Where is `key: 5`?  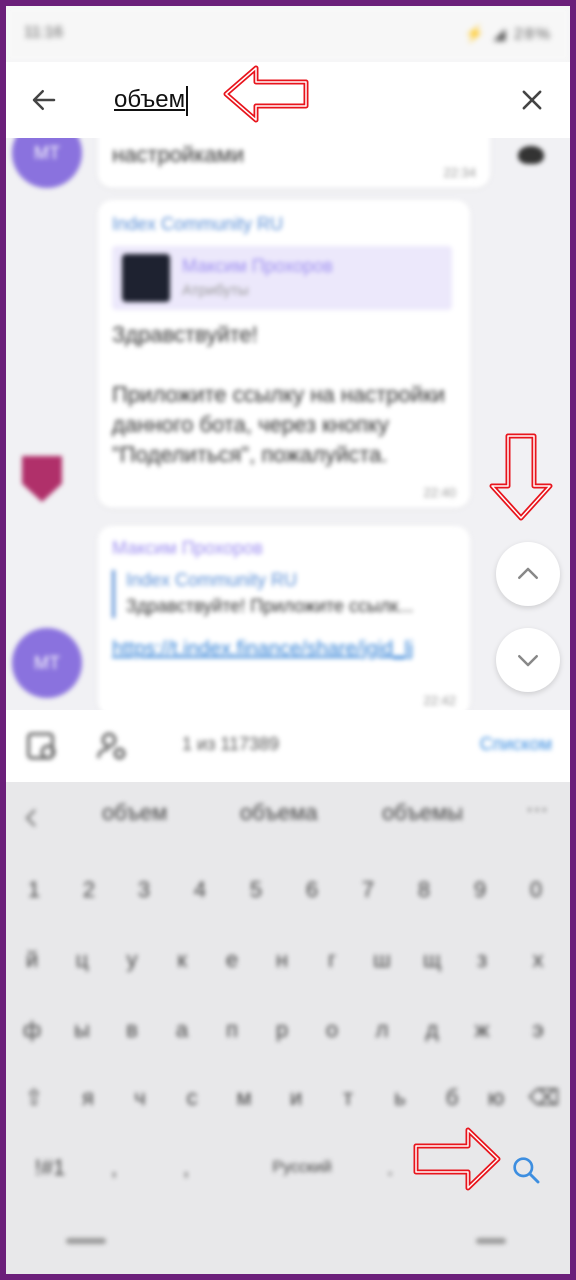 key: 5 is located at coordinates (256, 890).